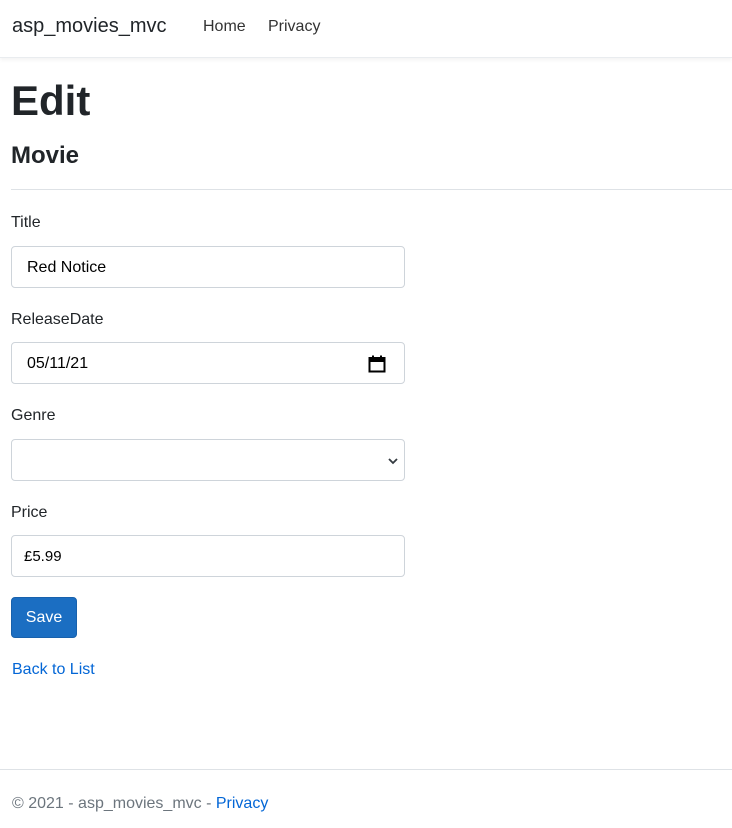  What do you see at coordinates (393, 461) in the screenshot?
I see `chevron-down-icon` at bounding box center [393, 461].